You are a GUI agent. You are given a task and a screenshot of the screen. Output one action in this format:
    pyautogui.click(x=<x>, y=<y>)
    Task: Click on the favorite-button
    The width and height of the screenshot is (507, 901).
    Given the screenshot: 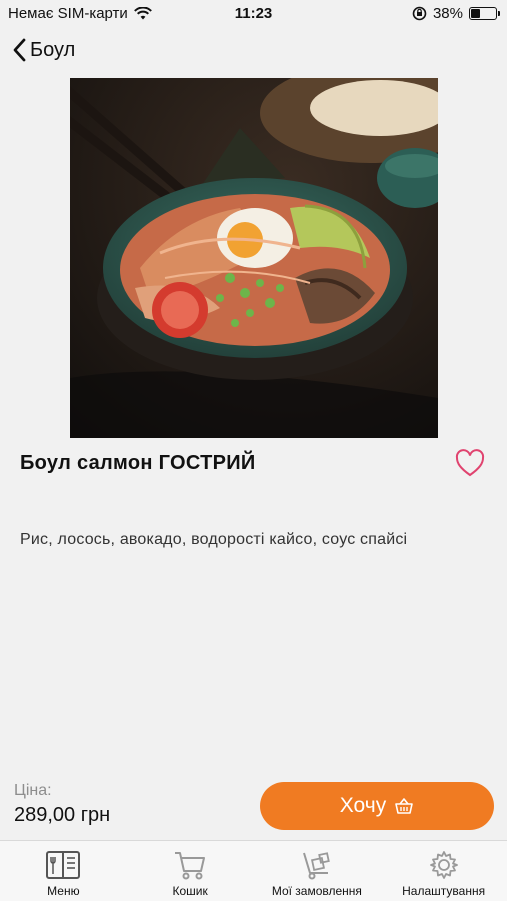 What is the action you would take?
    pyautogui.click(x=470, y=464)
    